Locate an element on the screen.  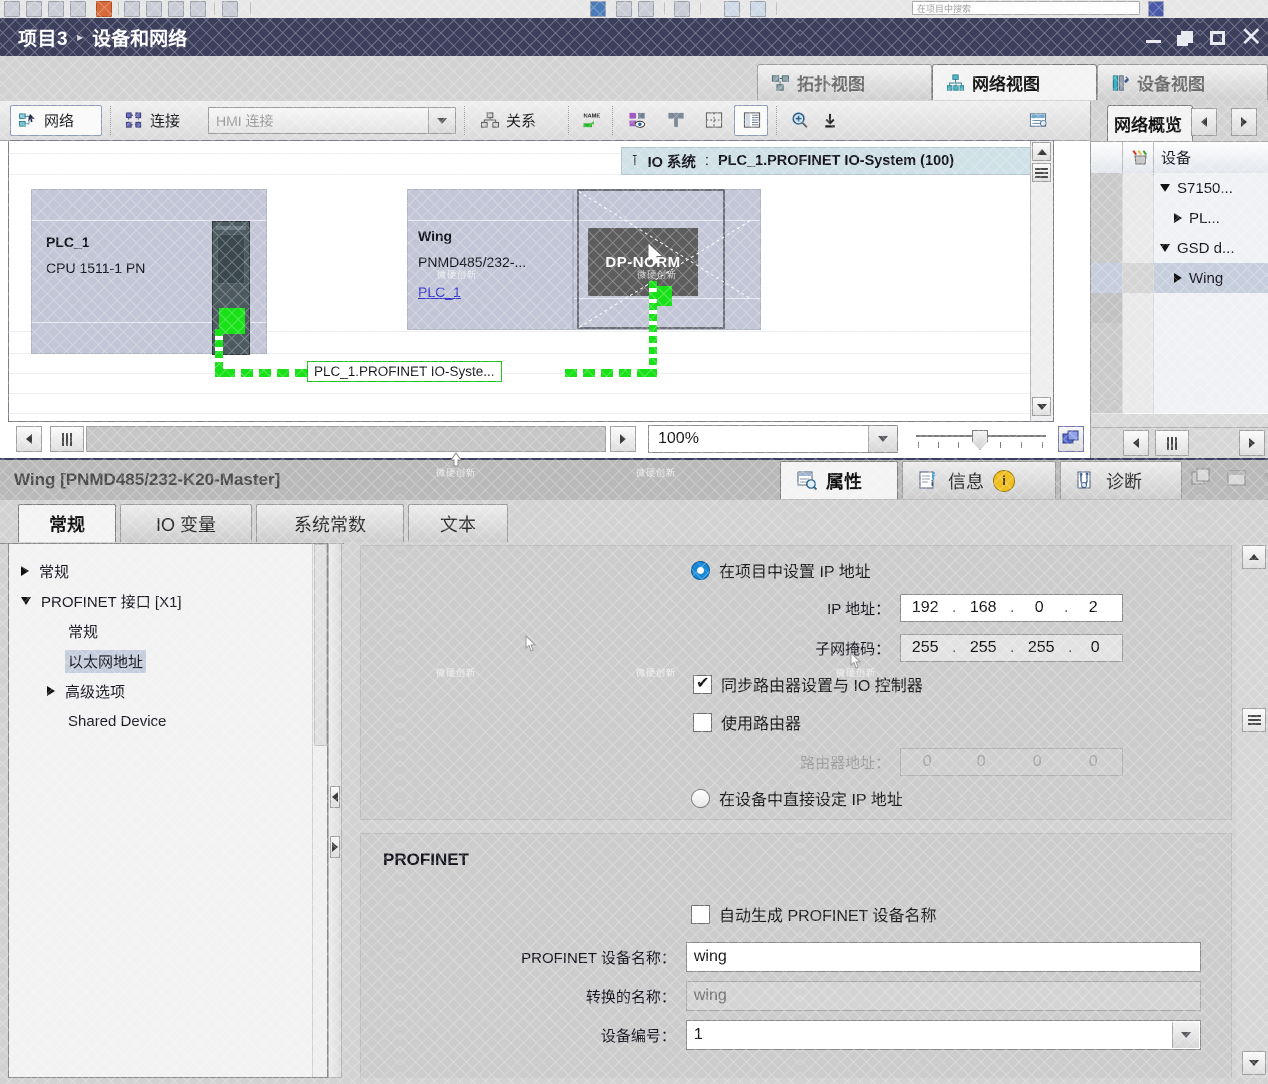
breadcrumb-project: 项目3 is located at coordinates (43, 37).